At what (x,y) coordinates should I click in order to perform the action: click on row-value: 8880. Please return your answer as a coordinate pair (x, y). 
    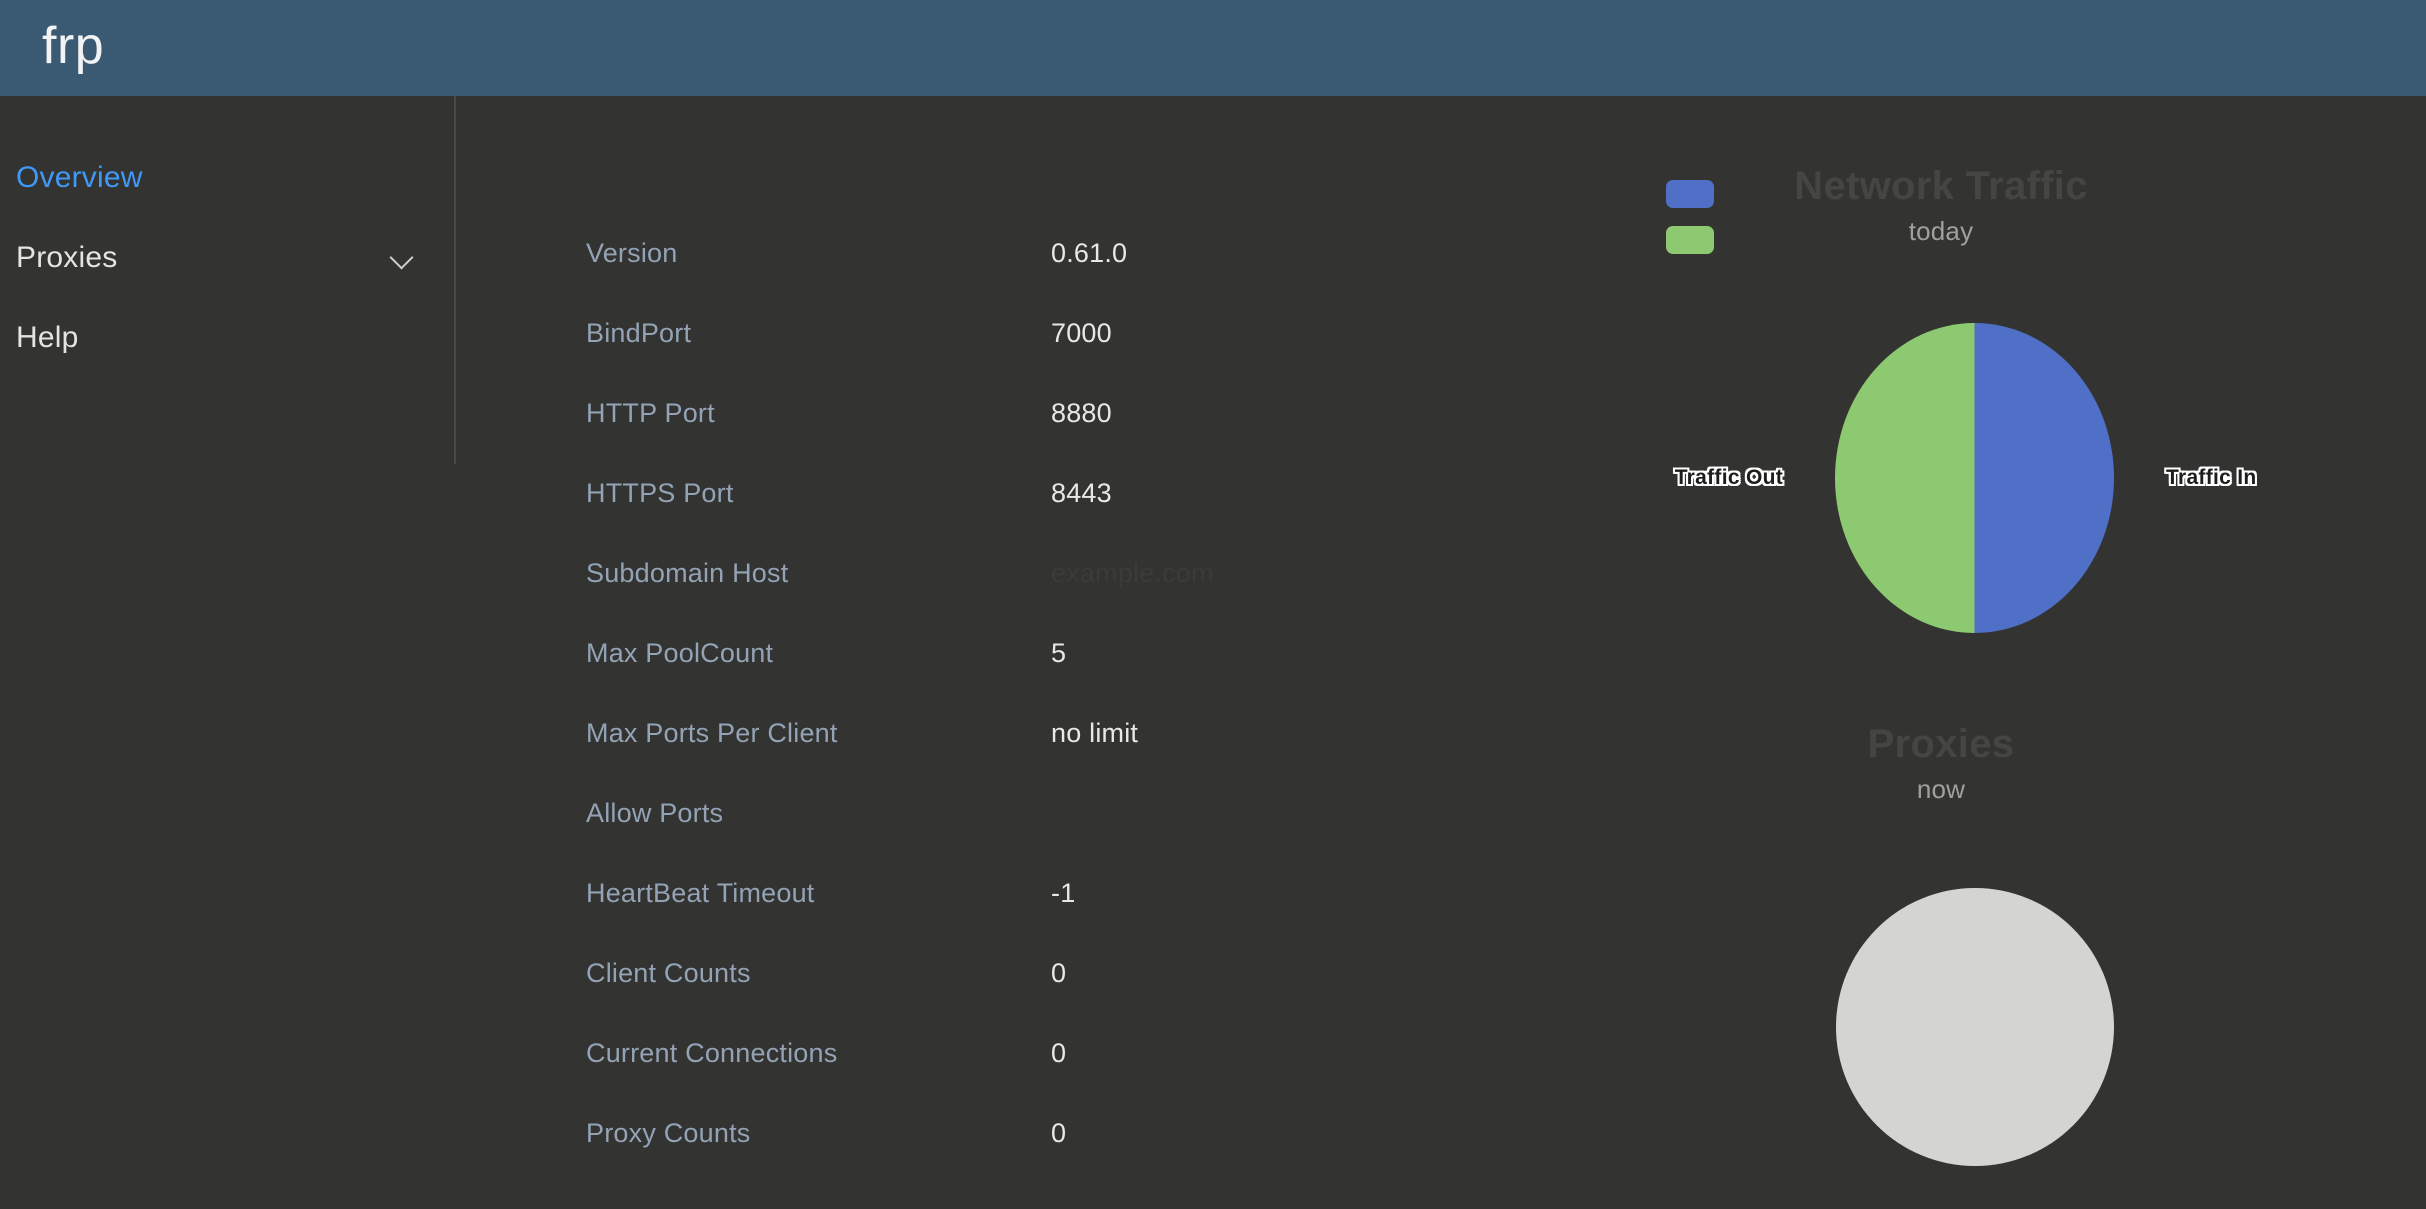
    Looking at the image, I should click on (1081, 413).